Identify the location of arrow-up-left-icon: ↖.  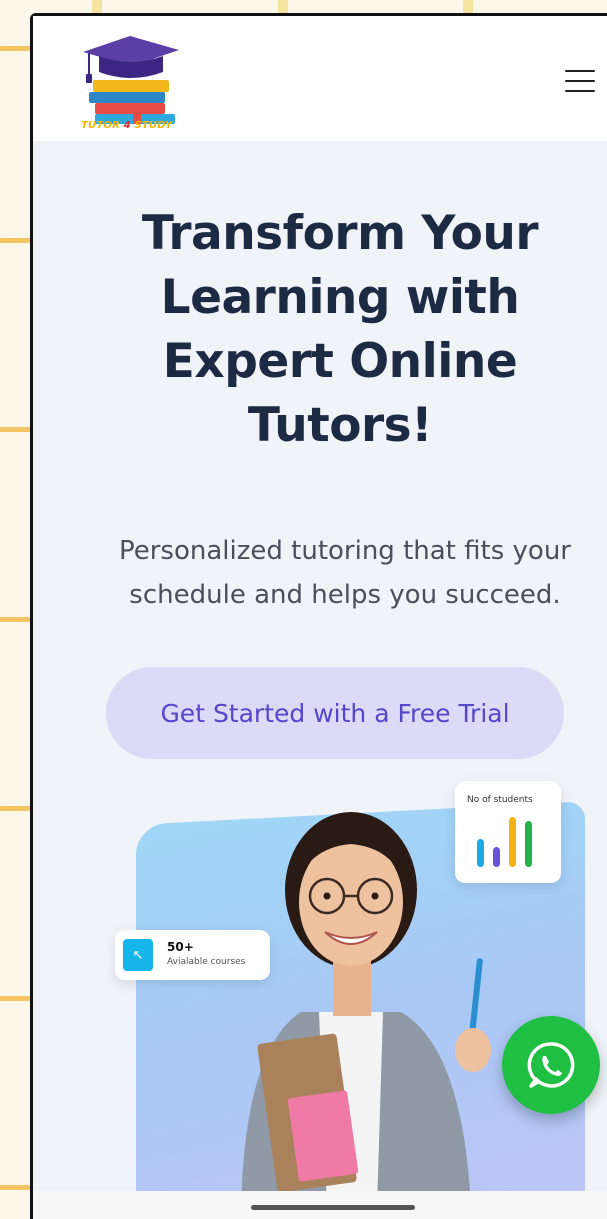
(138, 955).